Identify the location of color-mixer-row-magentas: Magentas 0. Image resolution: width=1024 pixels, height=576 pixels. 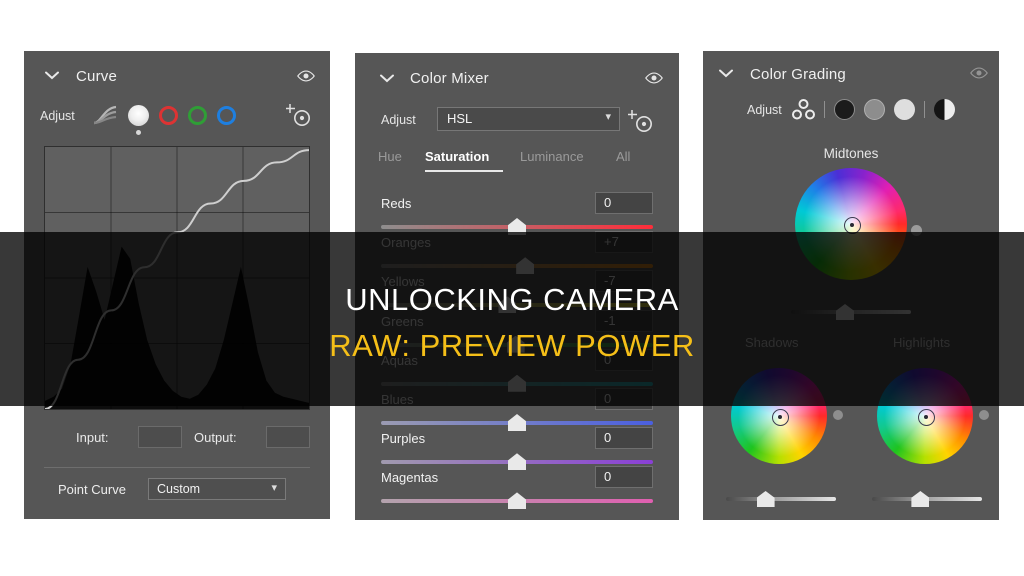
(517, 488).